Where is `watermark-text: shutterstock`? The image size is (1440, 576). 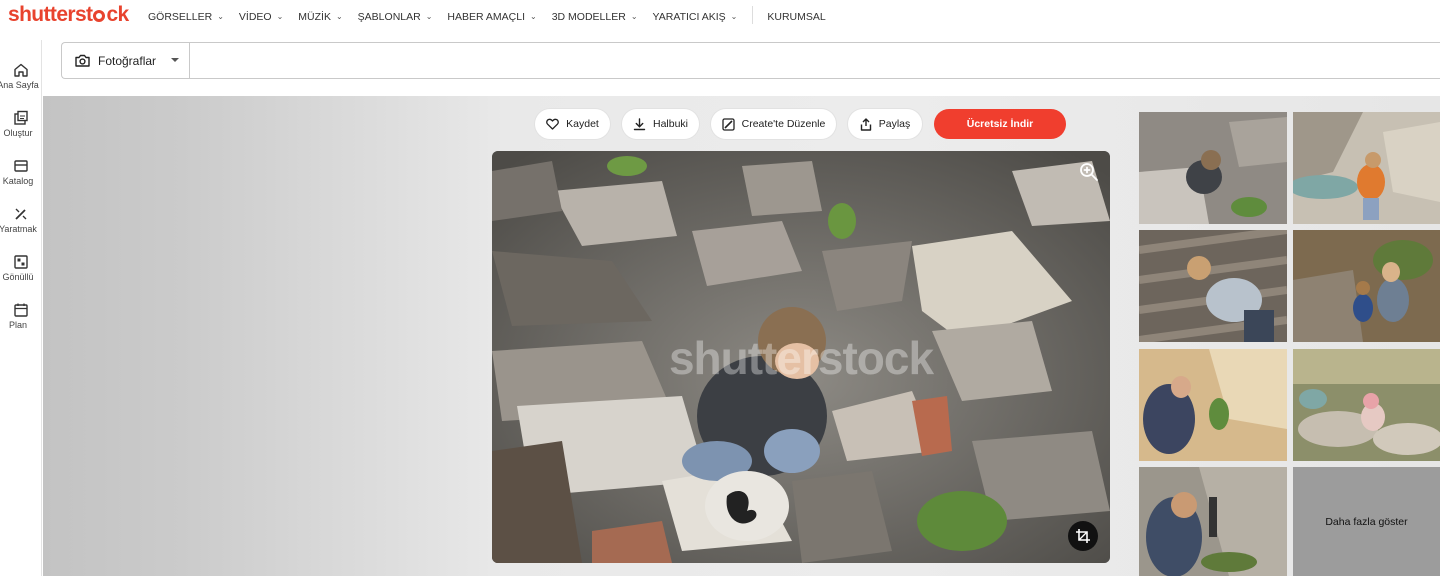 watermark-text: shutterstock is located at coordinates (801, 358).